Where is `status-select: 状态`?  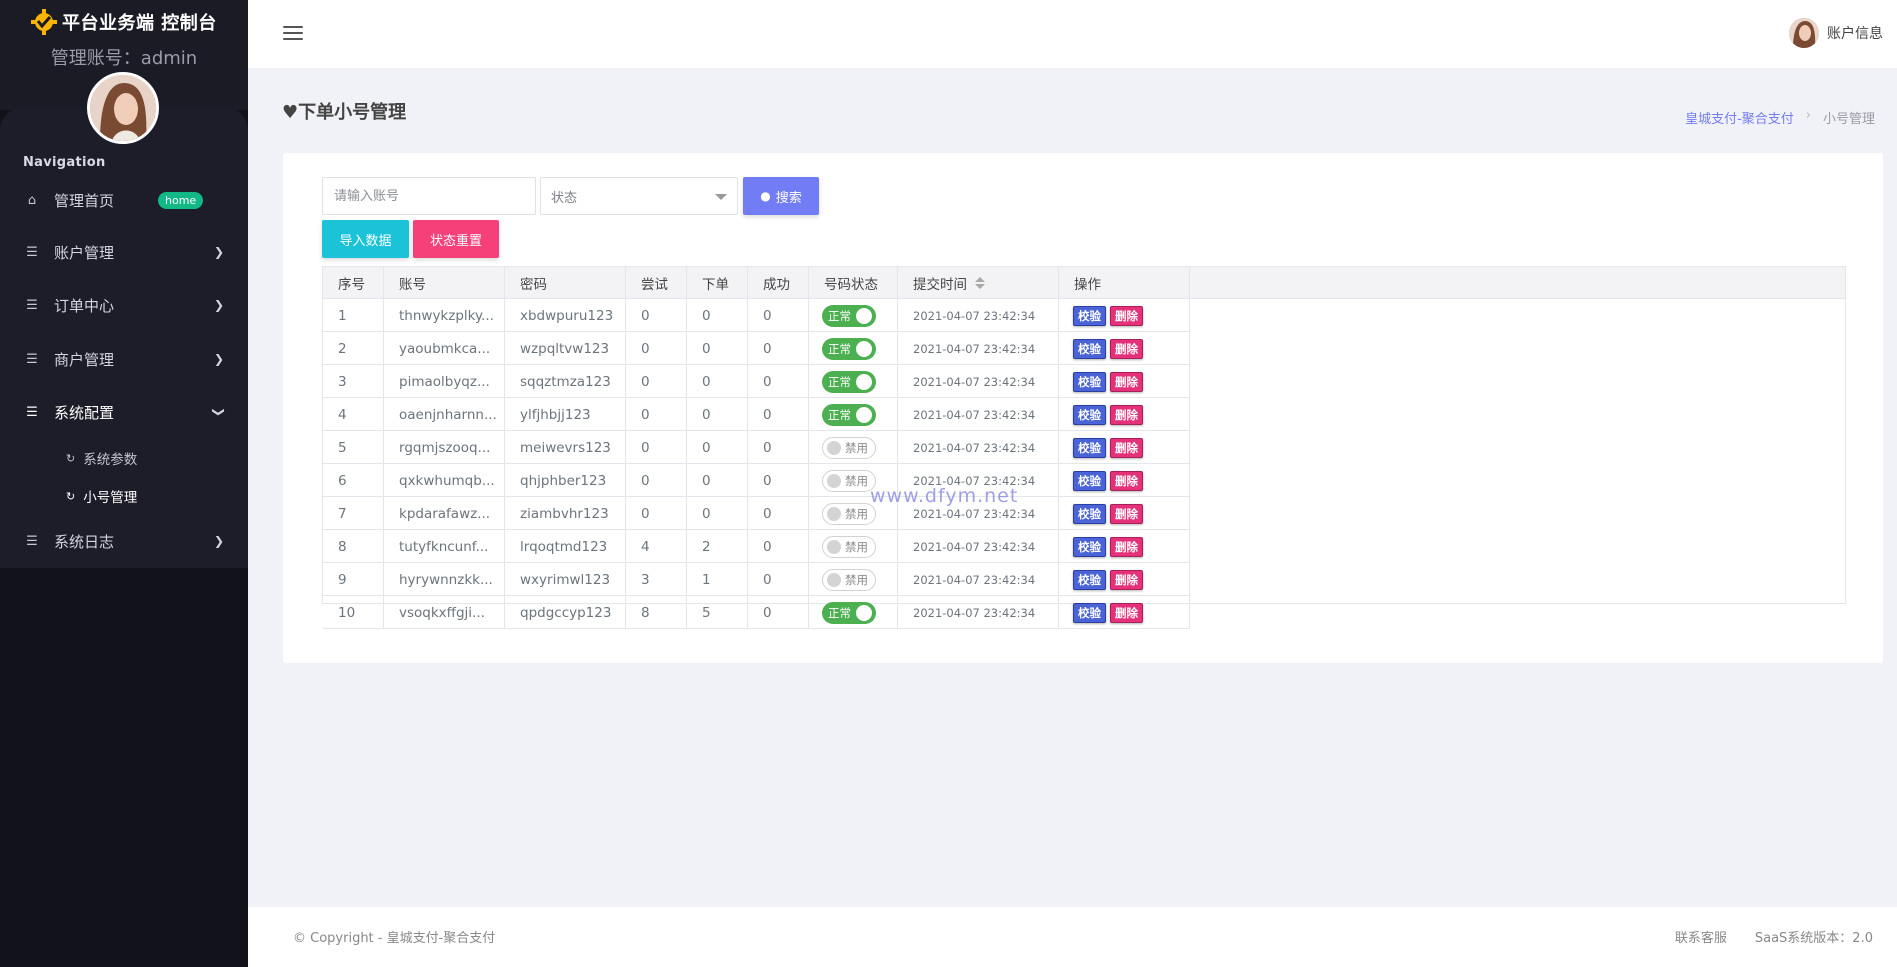
status-select: 状态 is located at coordinates (639, 196).